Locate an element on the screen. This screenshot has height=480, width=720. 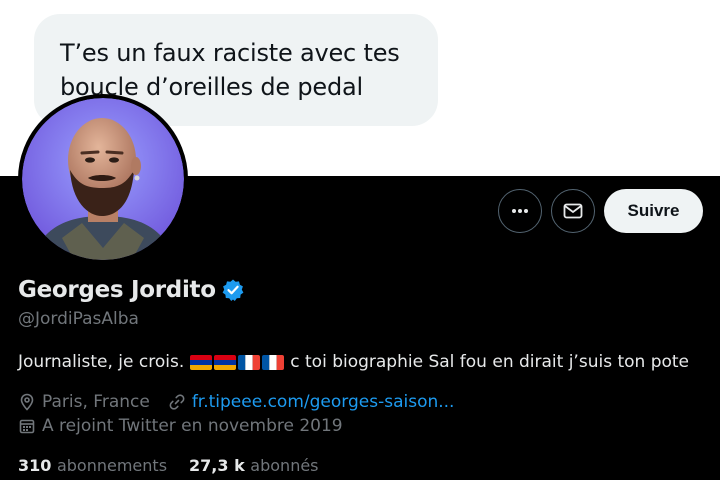
name-row: Georges Jordito is located at coordinates (131, 290).